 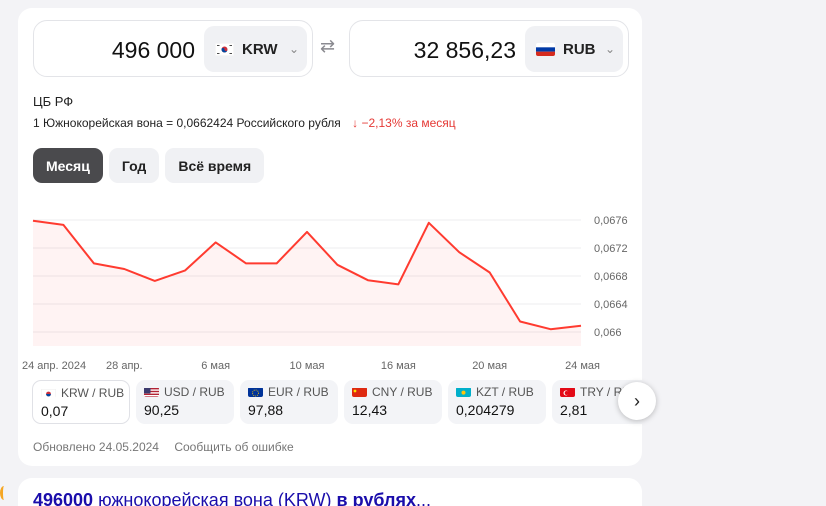 What do you see at coordinates (485, 410) in the screenshot?
I see `pair-value: 0,204279` at bounding box center [485, 410].